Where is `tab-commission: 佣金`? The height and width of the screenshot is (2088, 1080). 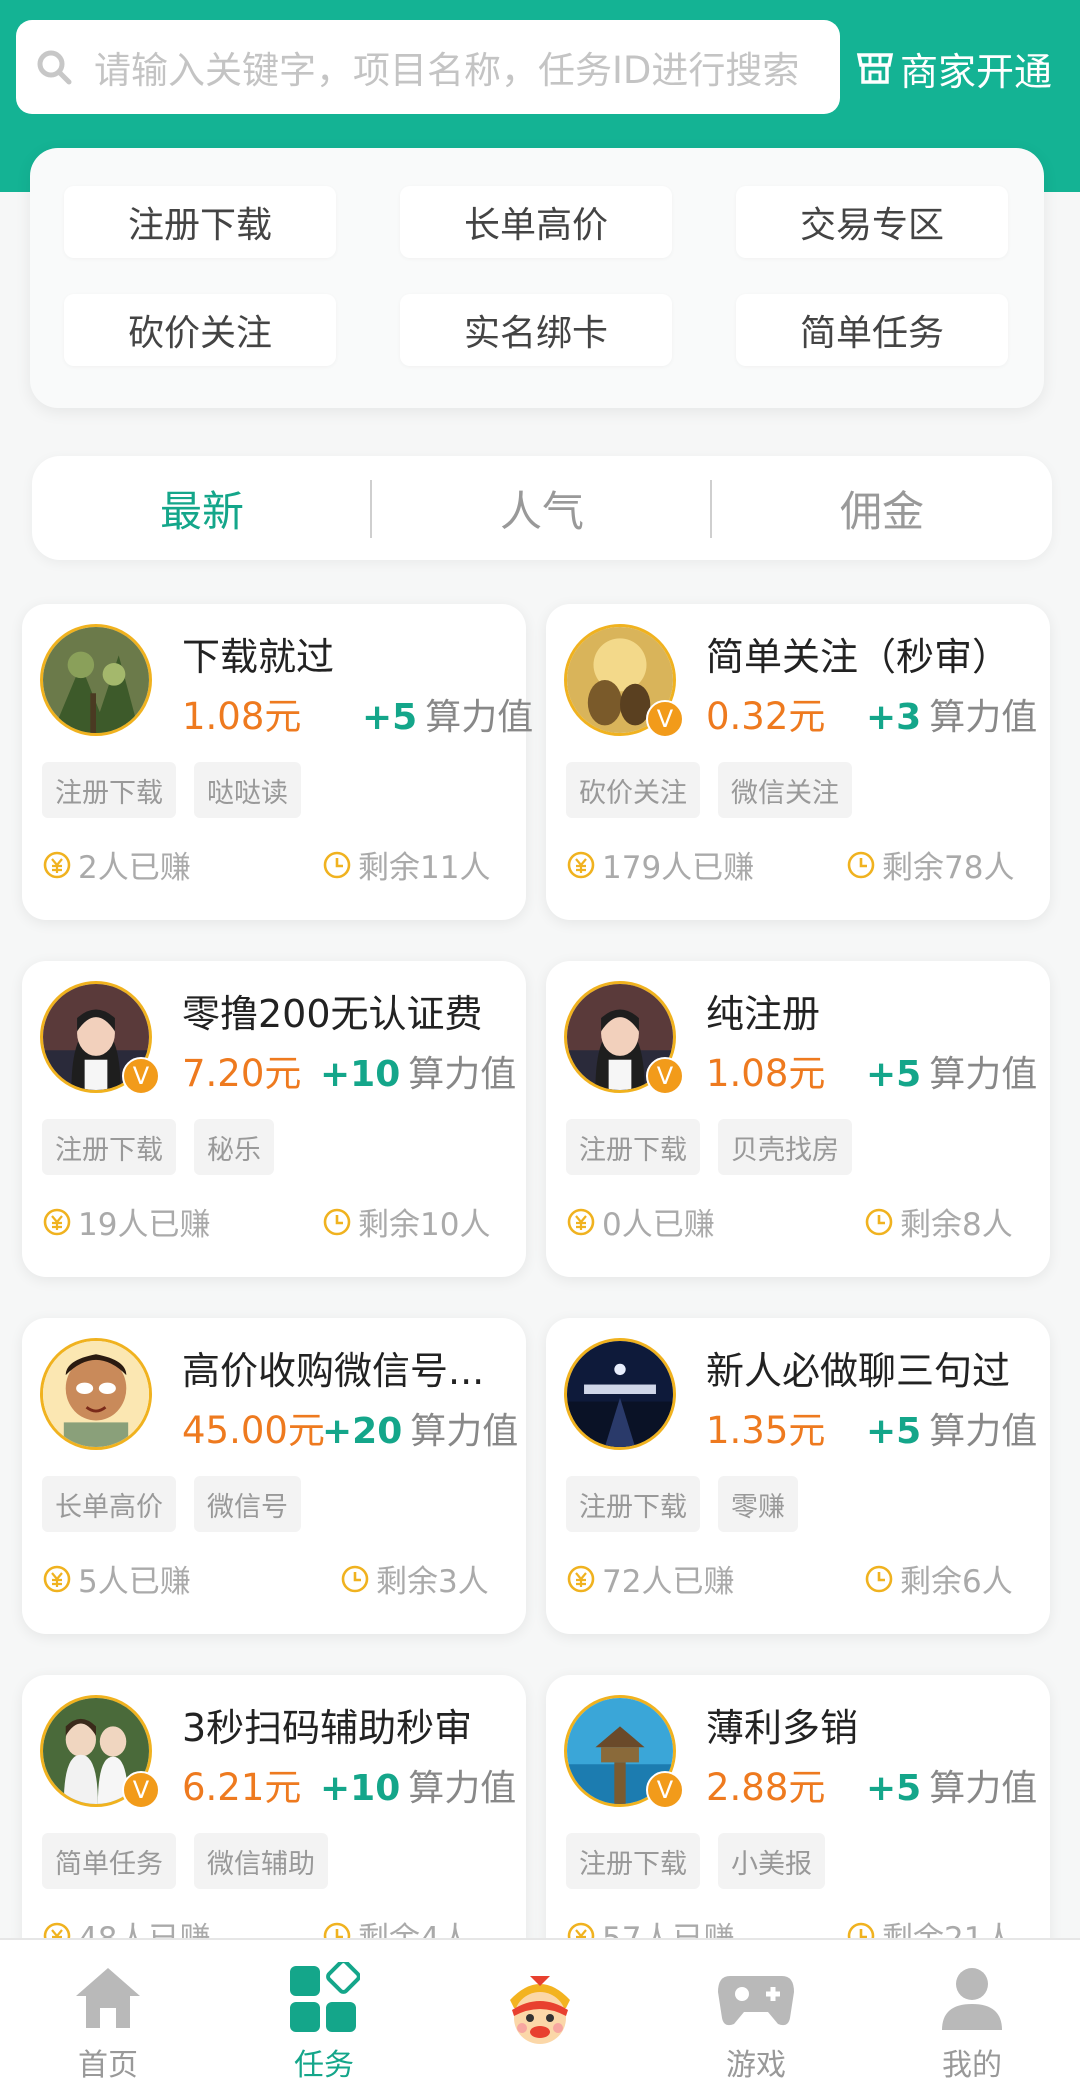 tab-commission: 佣金 is located at coordinates (882, 508).